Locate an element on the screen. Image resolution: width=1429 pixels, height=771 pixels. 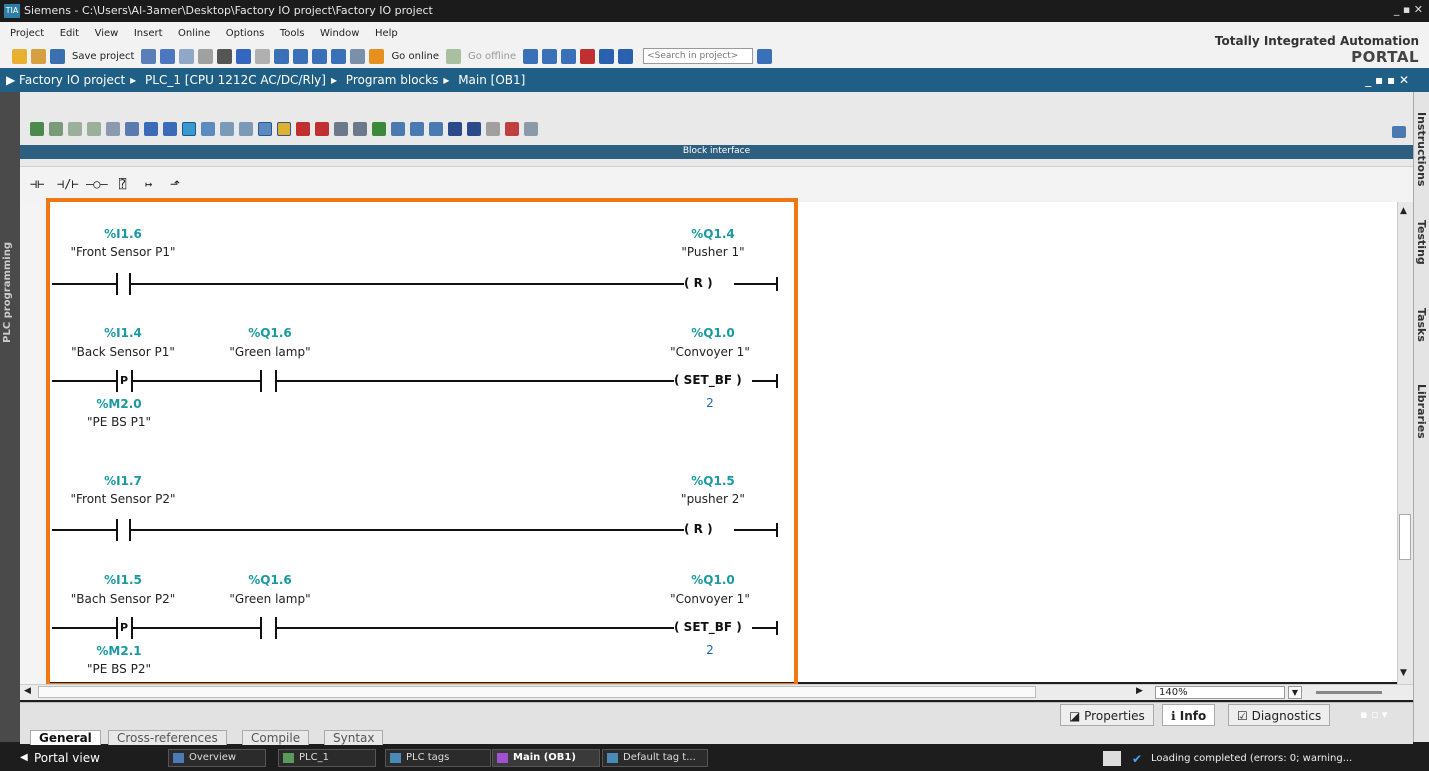
delete-icon is located at coordinates (225, 56).